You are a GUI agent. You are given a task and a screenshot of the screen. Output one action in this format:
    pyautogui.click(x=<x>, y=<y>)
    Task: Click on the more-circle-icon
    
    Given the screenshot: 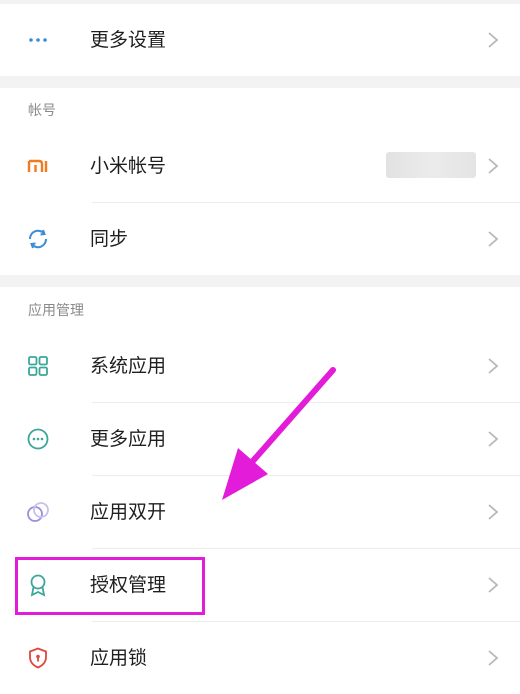 What is the action you would take?
    pyautogui.click(x=38, y=439)
    